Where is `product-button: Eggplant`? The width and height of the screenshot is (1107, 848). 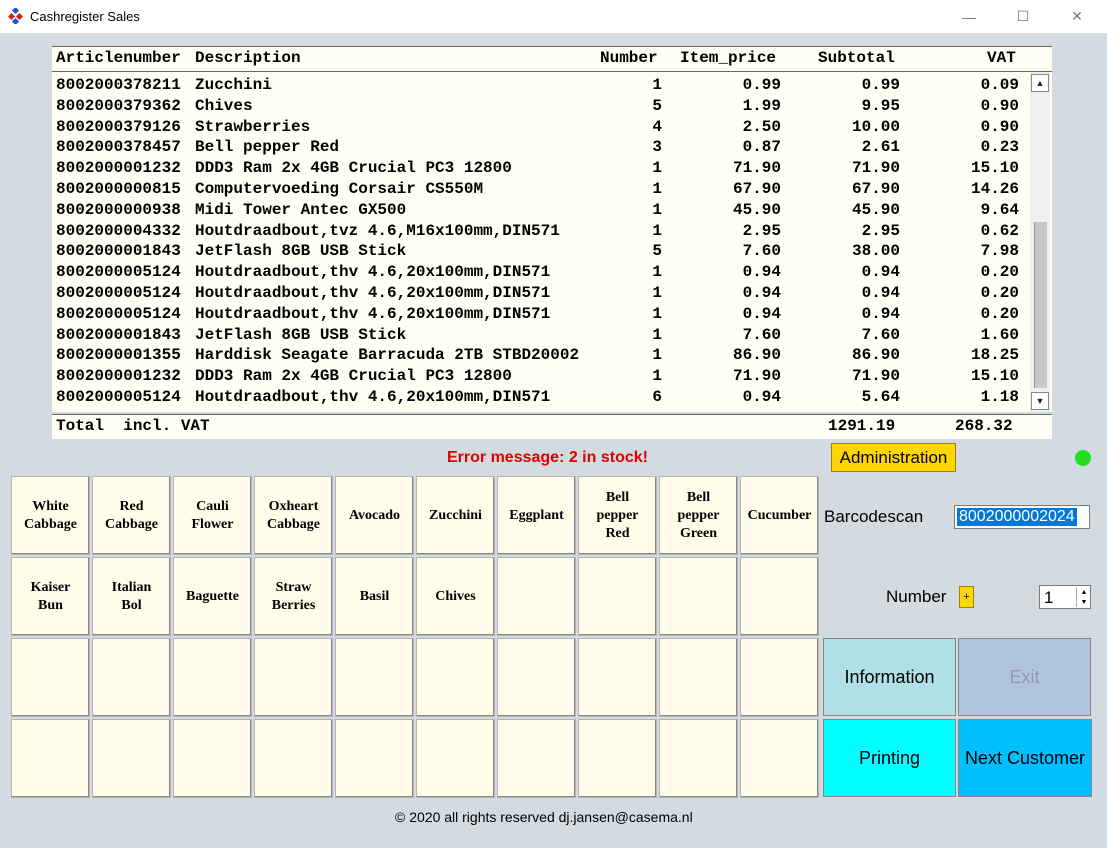
product-button: Eggplant is located at coordinates (536, 515).